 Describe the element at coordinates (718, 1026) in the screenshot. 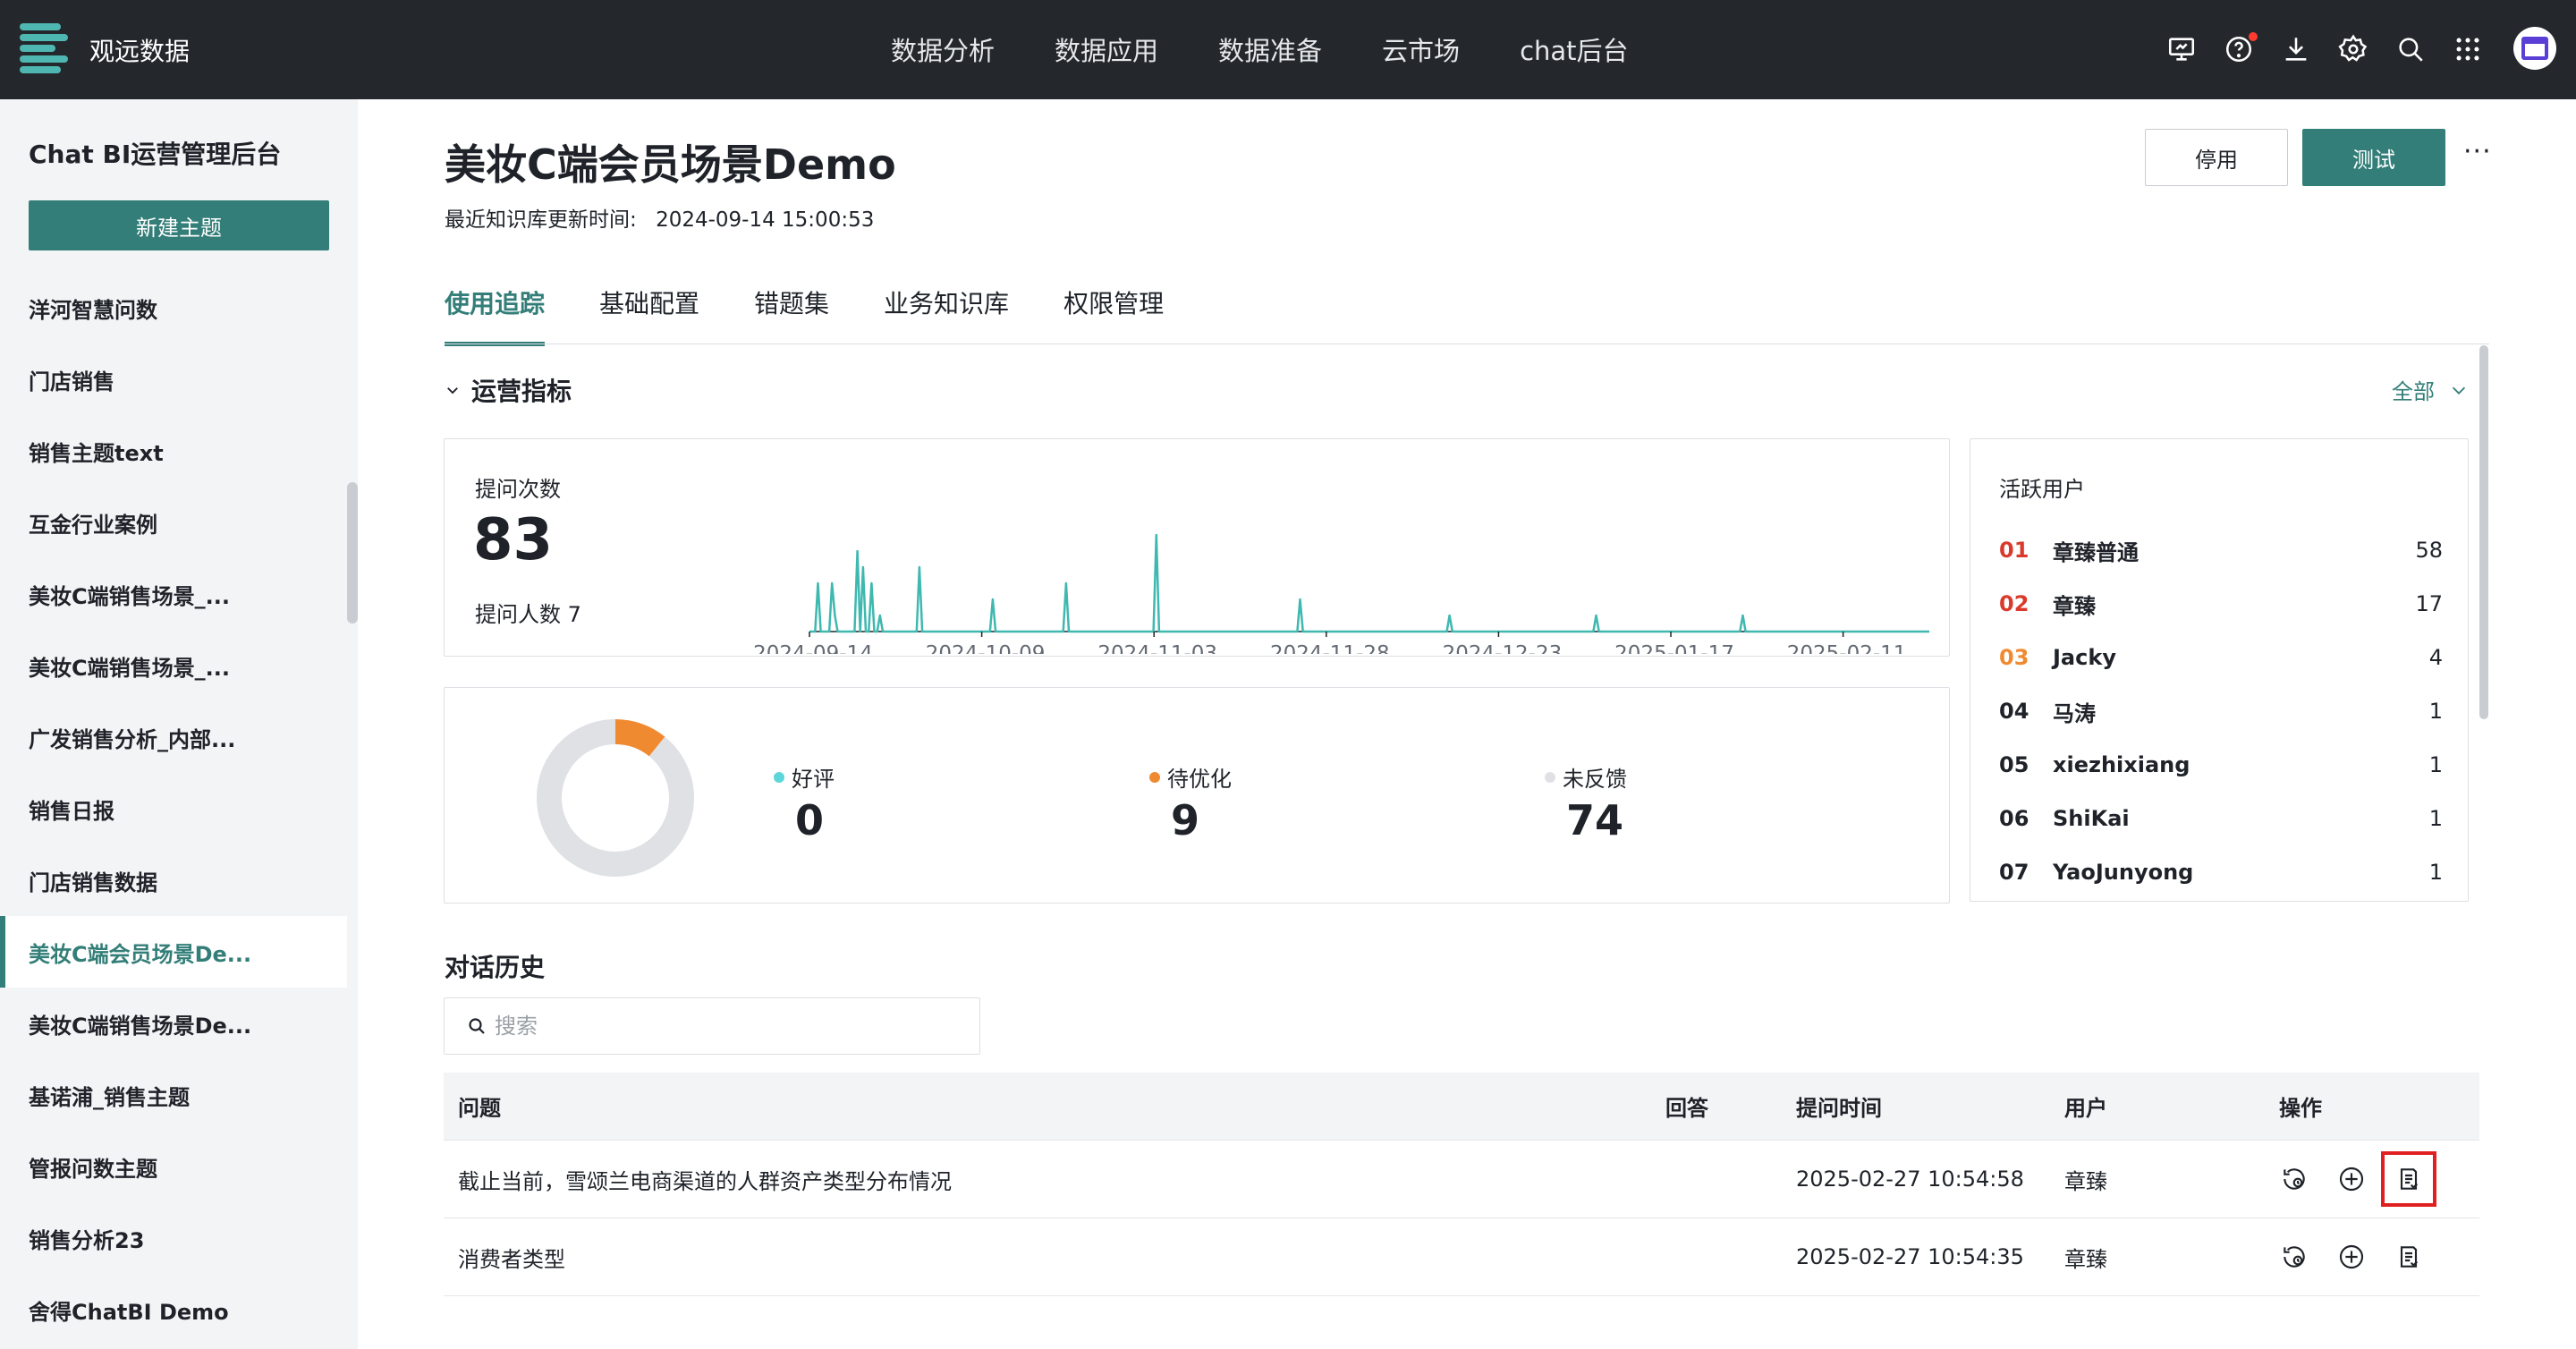

I see `history-search-input` at that location.